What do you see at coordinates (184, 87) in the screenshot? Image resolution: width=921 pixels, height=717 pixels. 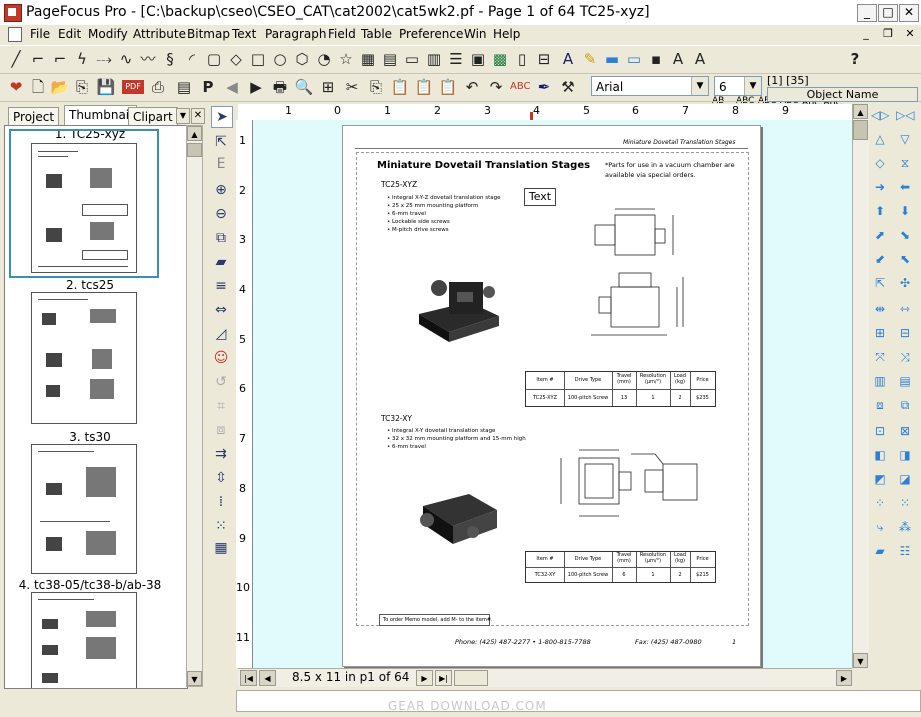 I see `publish-icon: ▤` at bounding box center [184, 87].